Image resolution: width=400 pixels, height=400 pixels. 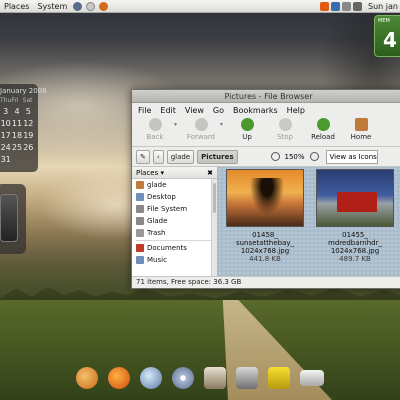 I want to click on edit-location-button: ✎, so click(x=143, y=156).